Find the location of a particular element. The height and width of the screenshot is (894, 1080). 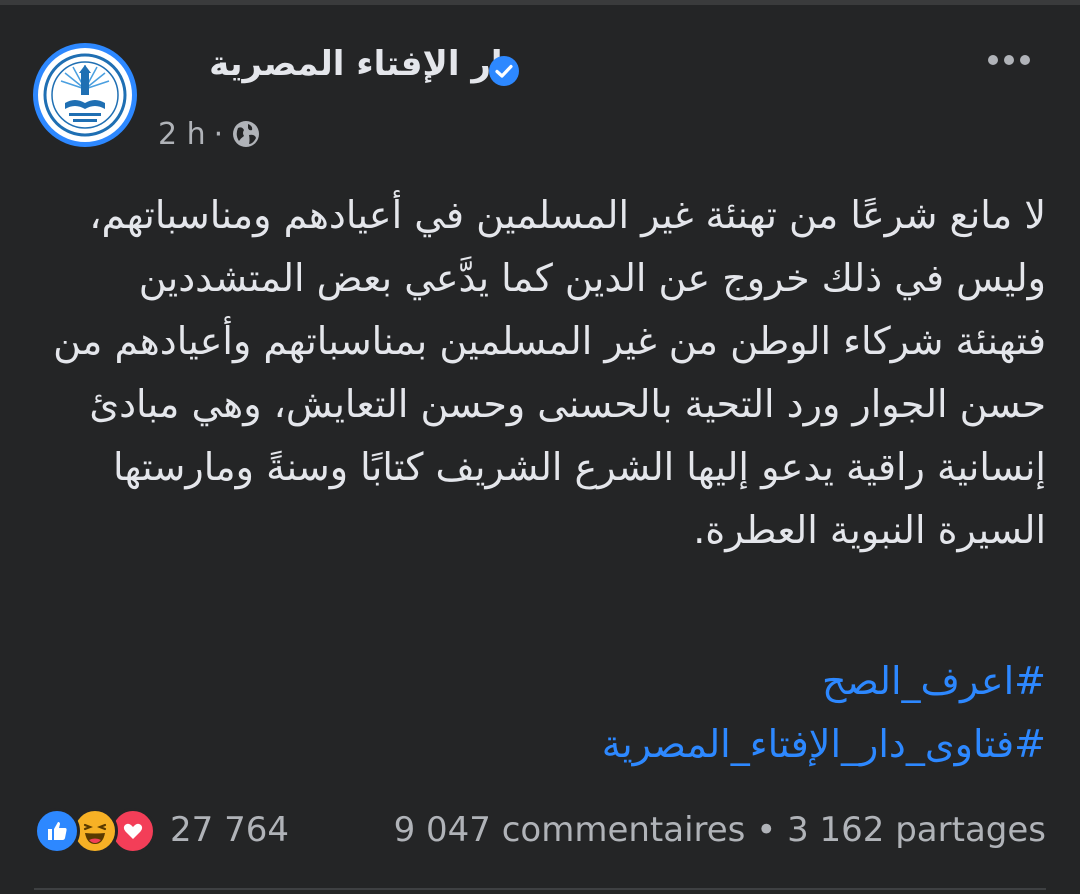

verified-badge-icon is located at coordinates (504, 71).